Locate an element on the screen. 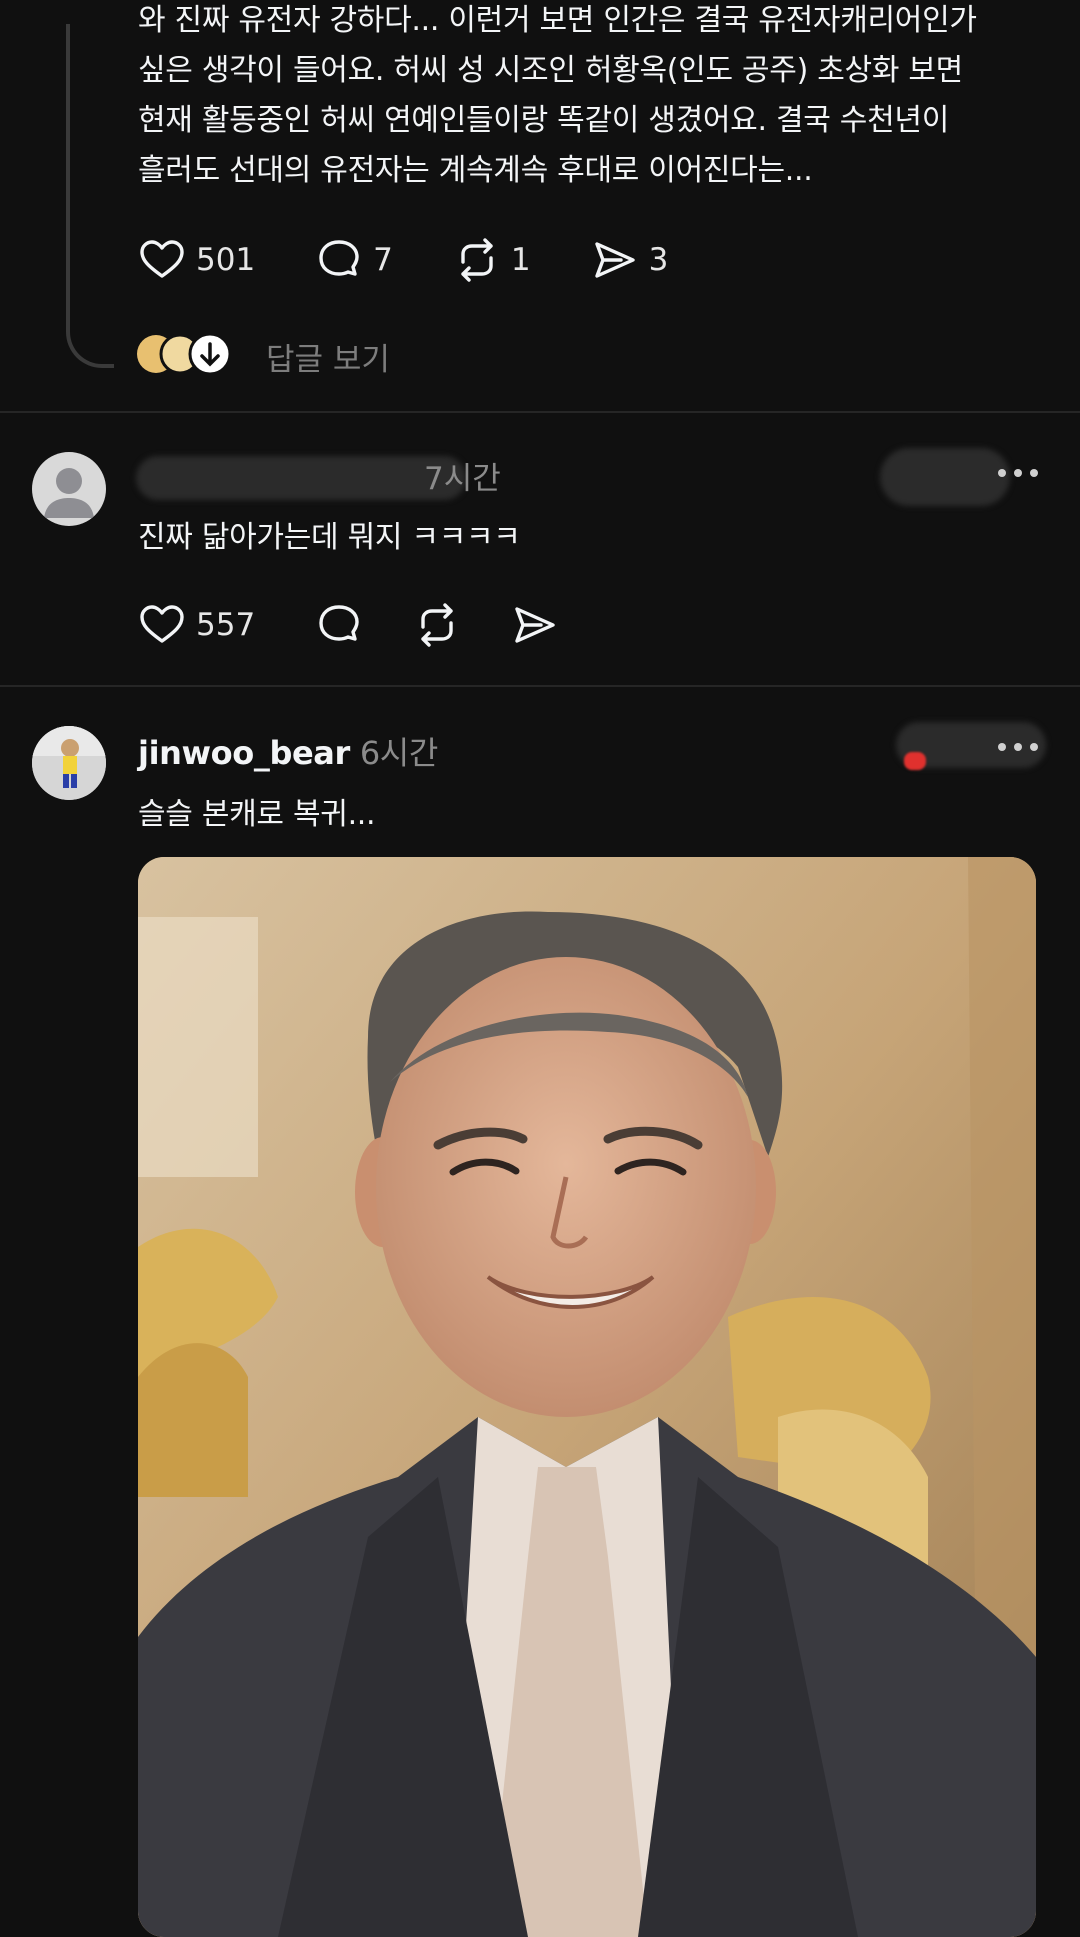  redacted-username is located at coordinates (301, 478).